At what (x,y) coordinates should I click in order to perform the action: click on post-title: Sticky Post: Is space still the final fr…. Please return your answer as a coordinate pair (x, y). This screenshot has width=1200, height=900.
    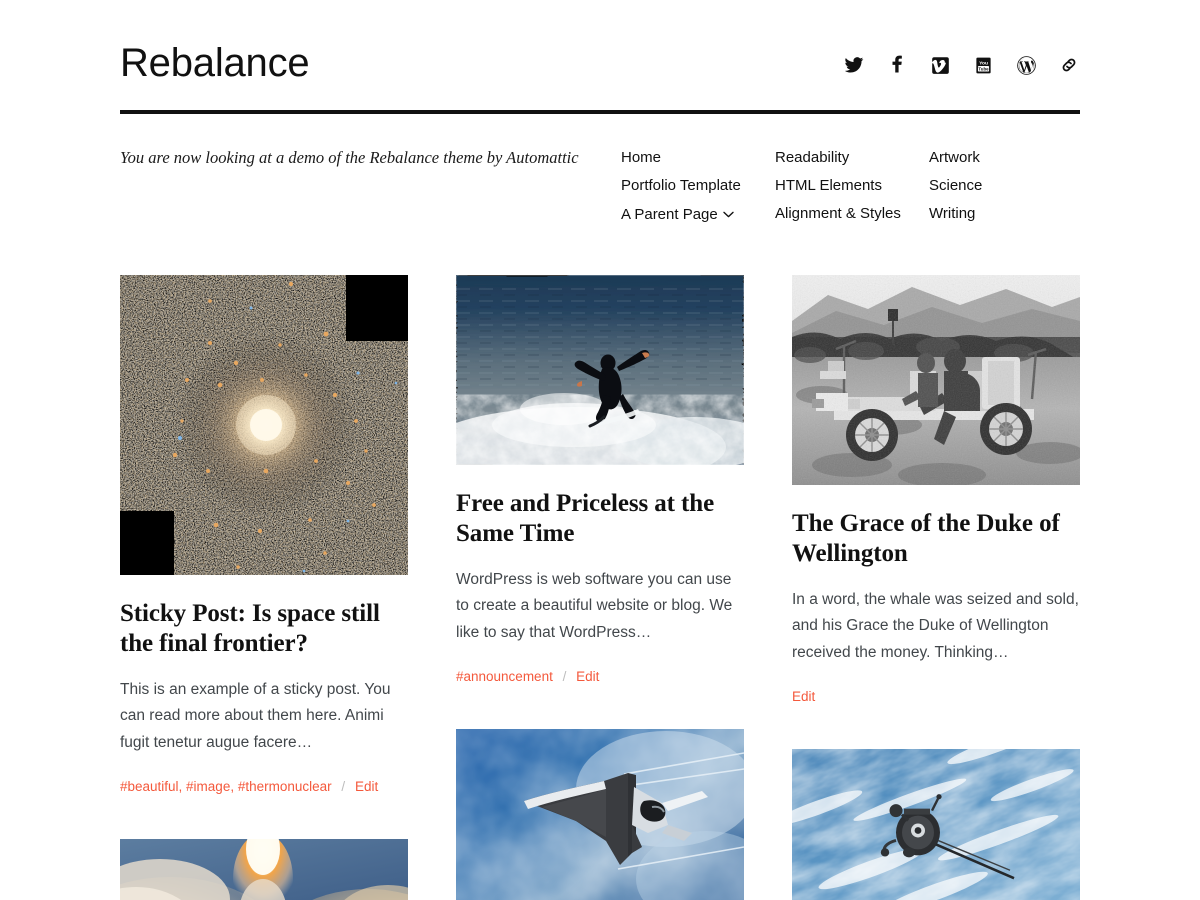
    Looking at the image, I should click on (264, 629).